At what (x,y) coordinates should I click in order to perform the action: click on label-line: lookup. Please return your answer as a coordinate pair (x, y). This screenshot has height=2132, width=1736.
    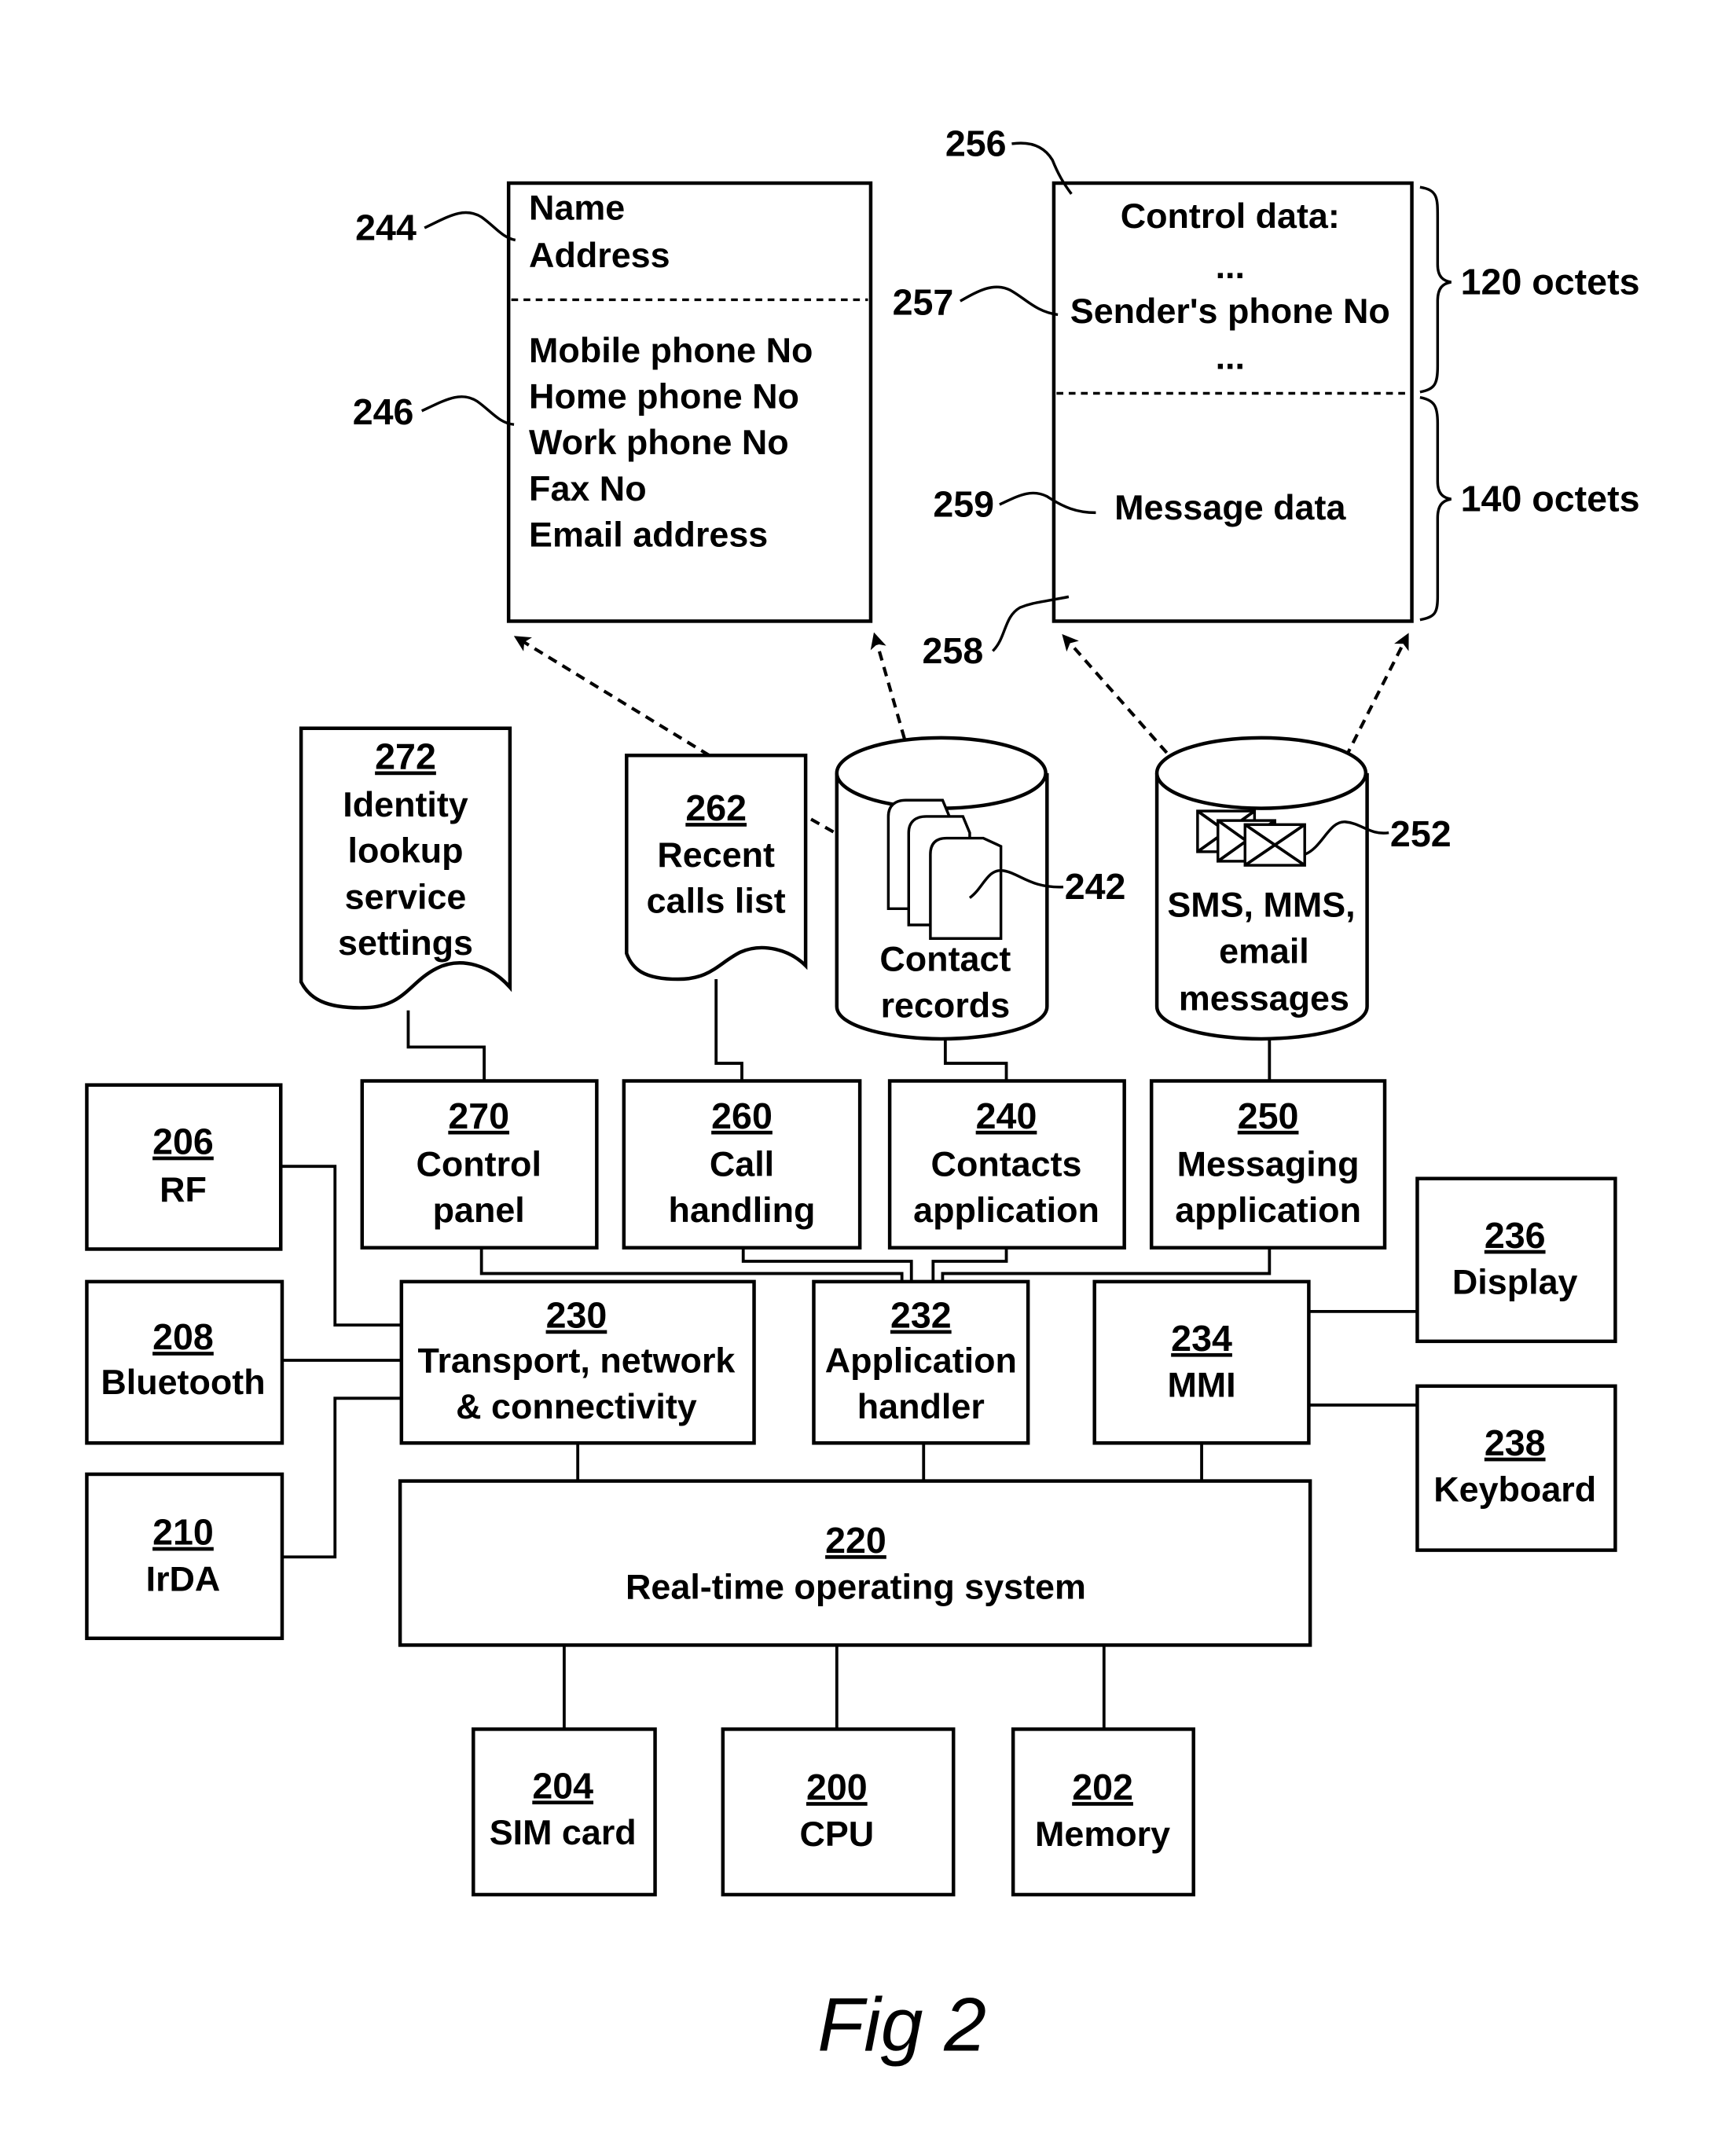
    Looking at the image, I should click on (405, 851).